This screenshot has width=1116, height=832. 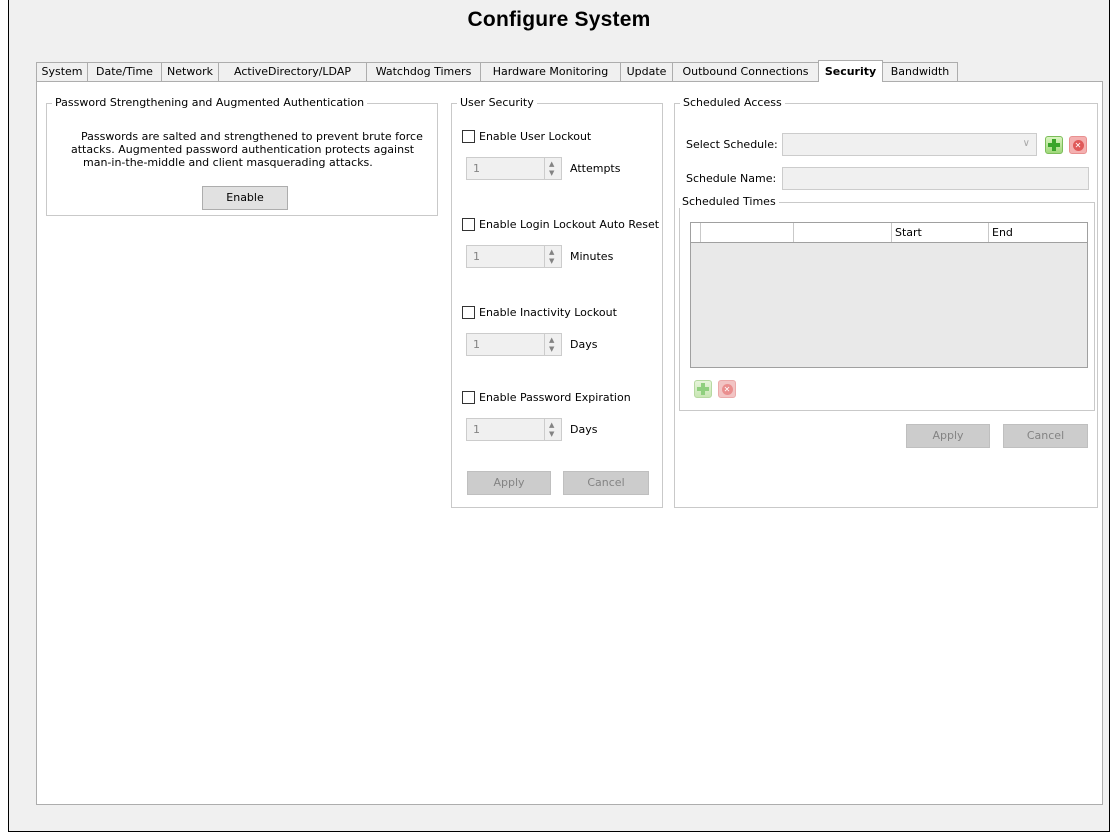 What do you see at coordinates (292, 72) in the screenshot?
I see `tab-activedirectory-ldap: ActiveDirectory/LDAP` at bounding box center [292, 72].